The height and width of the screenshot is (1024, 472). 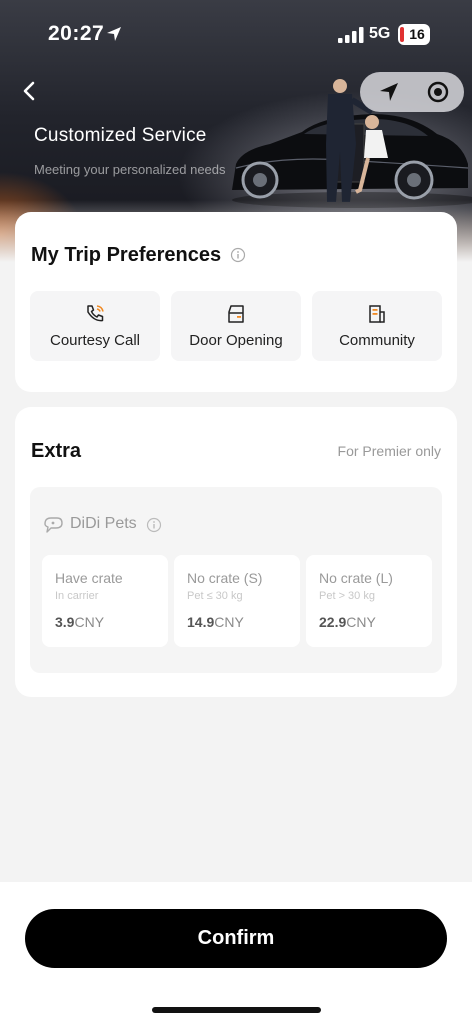 What do you see at coordinates (412, 92) in the screenshot?
I see `map-controls-pill` at bounding box center [412, 92].